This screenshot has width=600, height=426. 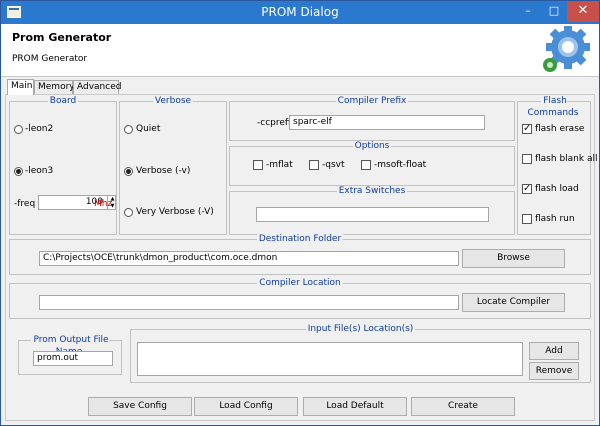 I want to click on mflat-checkbox, so click(x=258, y=165).